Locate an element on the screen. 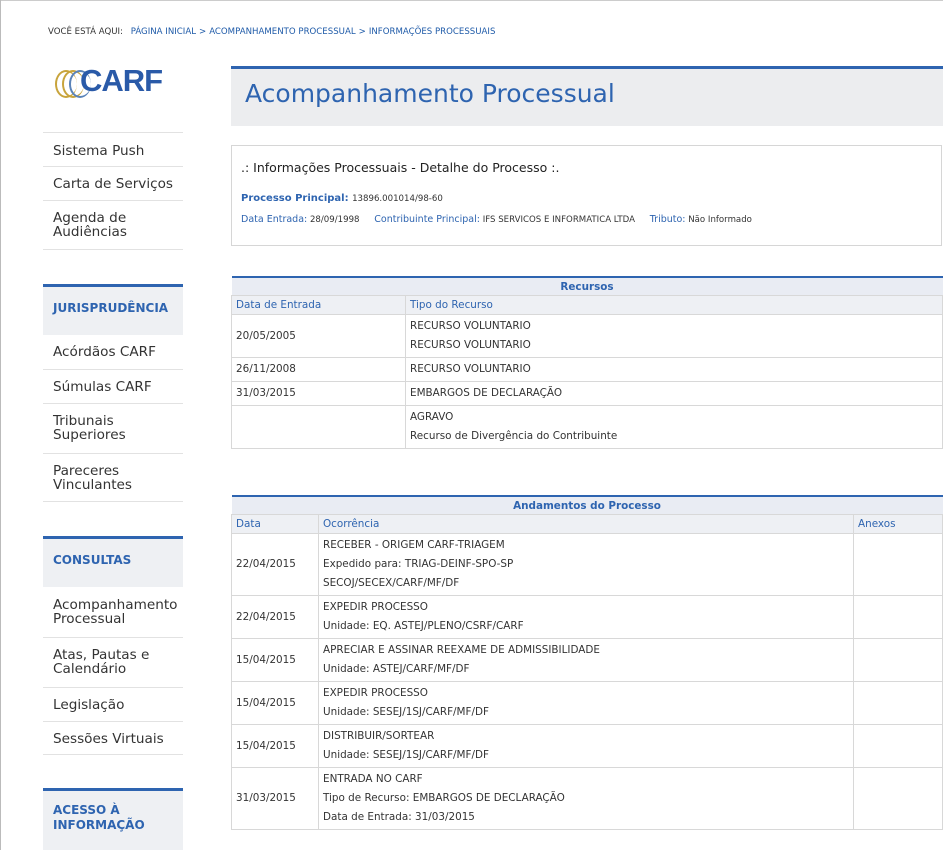 This screenshot has width=943, height=850. recurso-tipo: EMBARGOS DE DECLARAÇÃO is located at coordinates (674, 393).